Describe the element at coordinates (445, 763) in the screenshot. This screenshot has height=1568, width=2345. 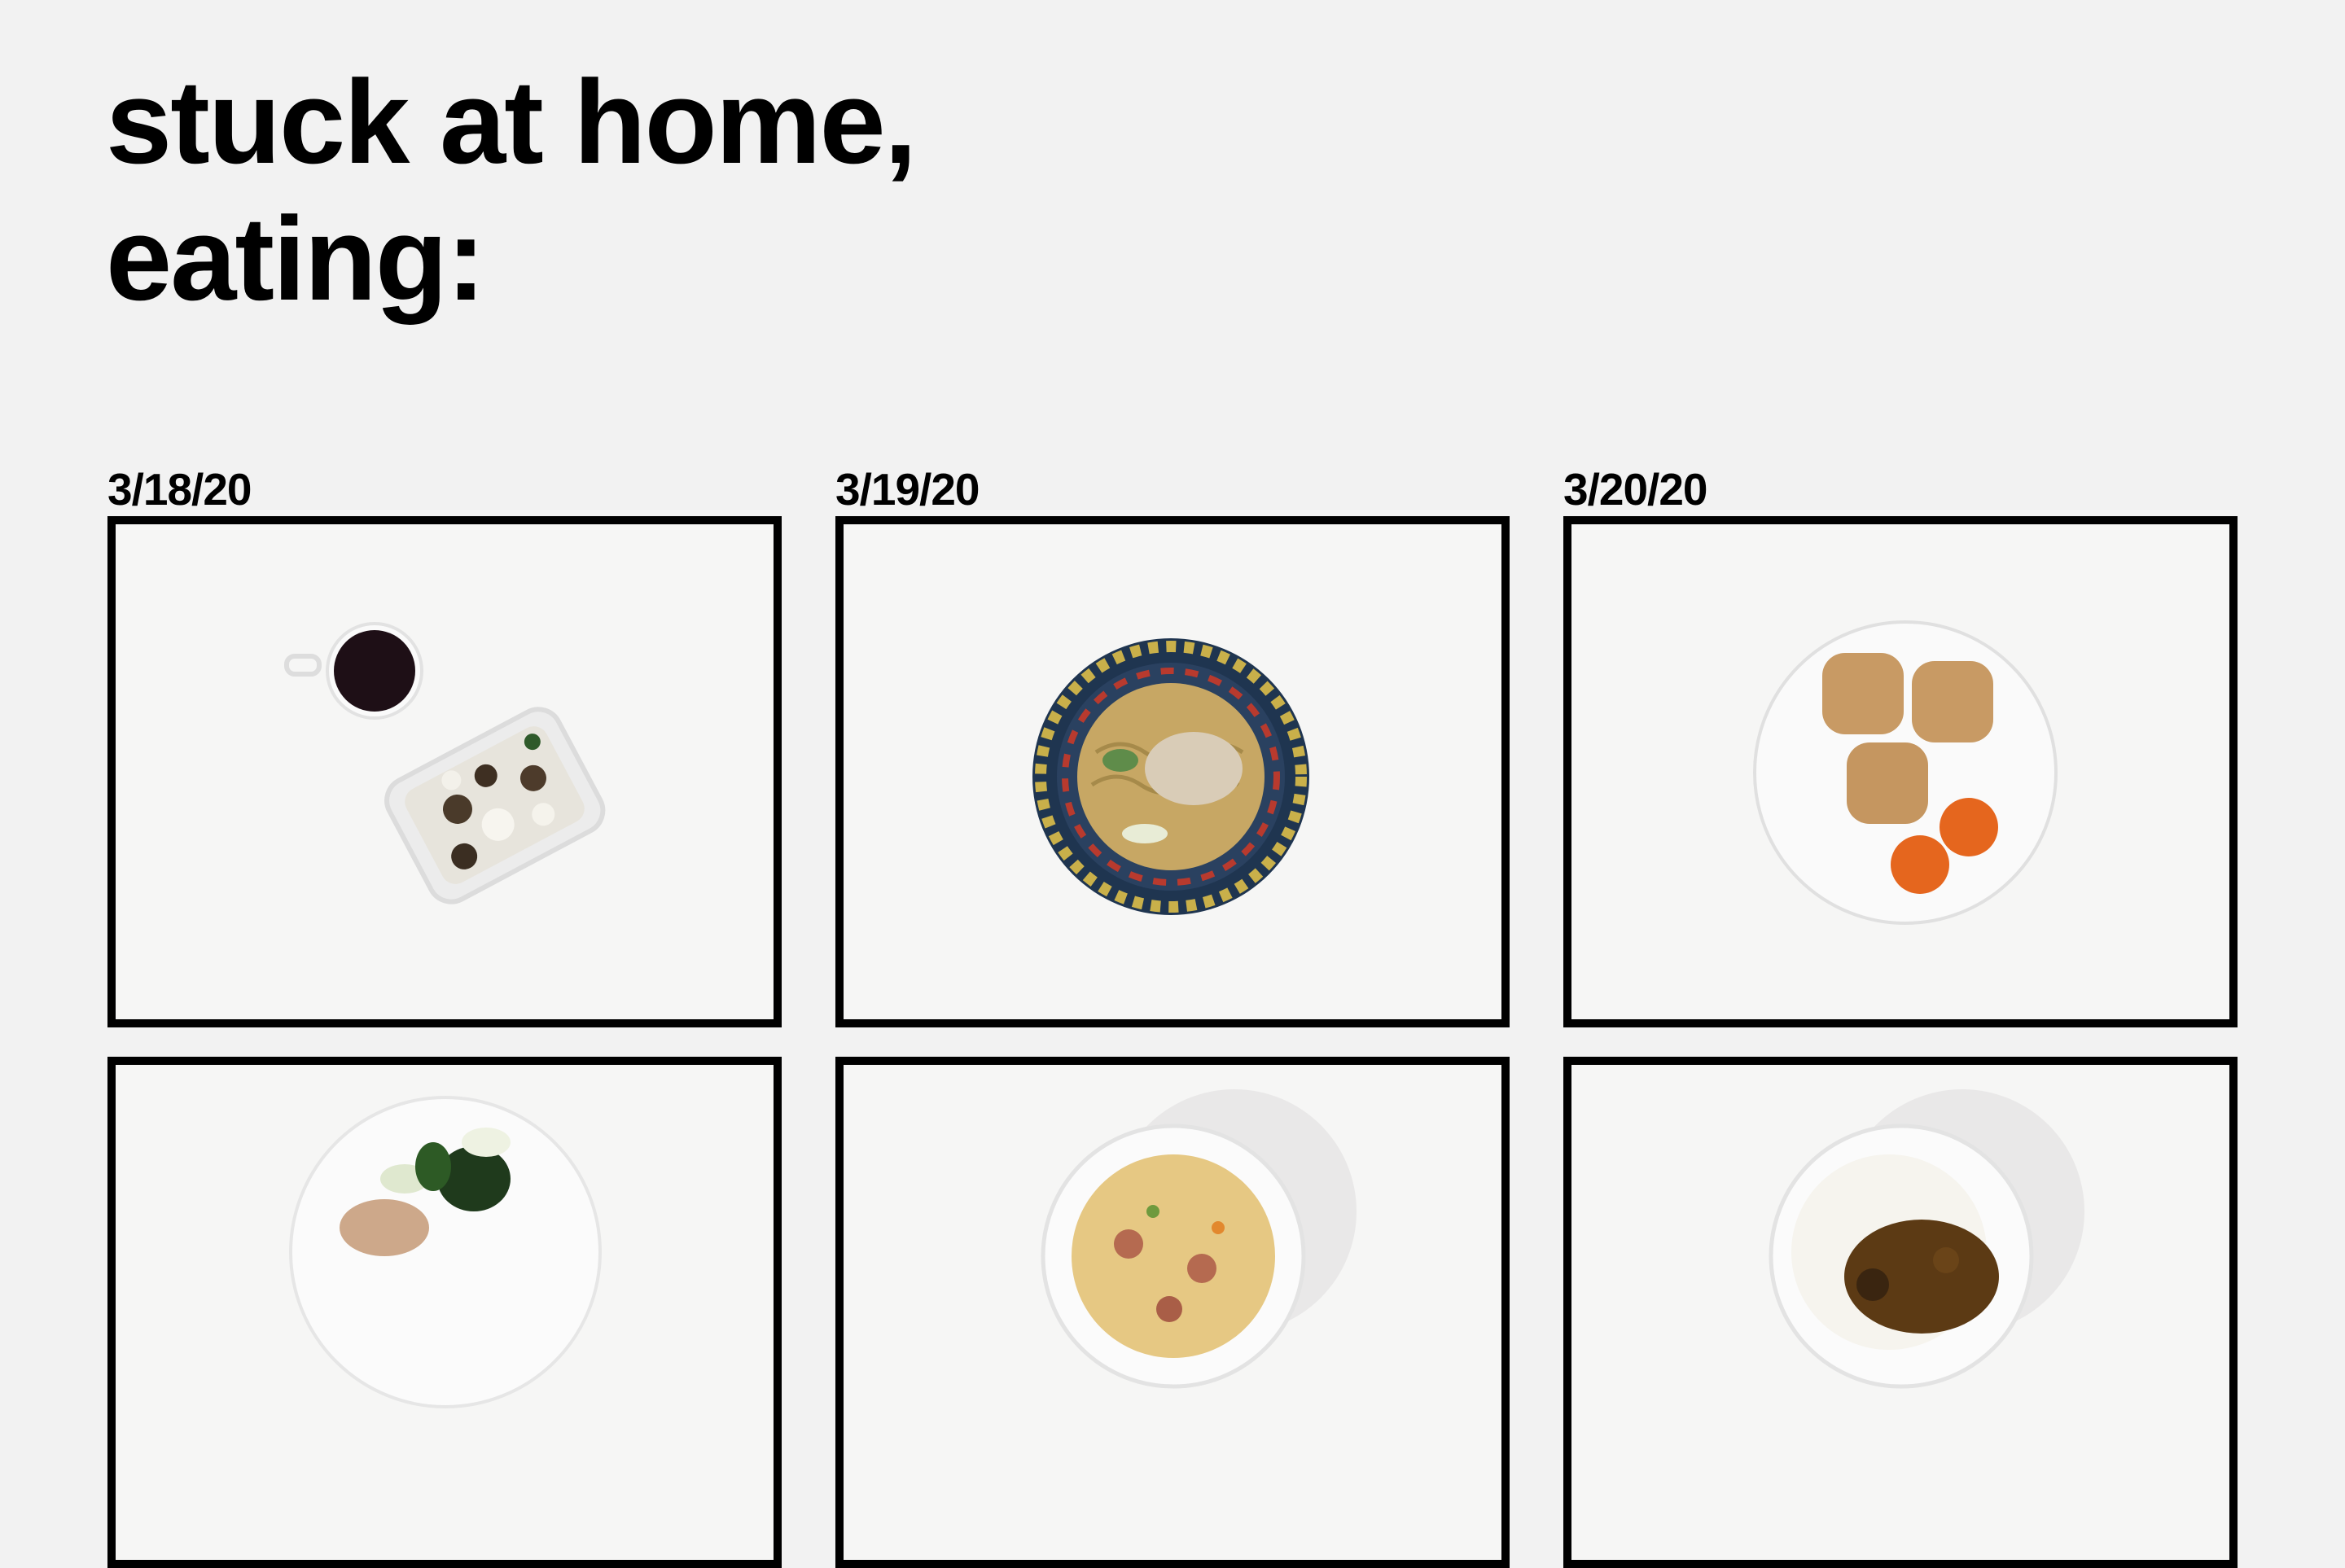
I see `coffee-and-rice-photo-icon` at that location.